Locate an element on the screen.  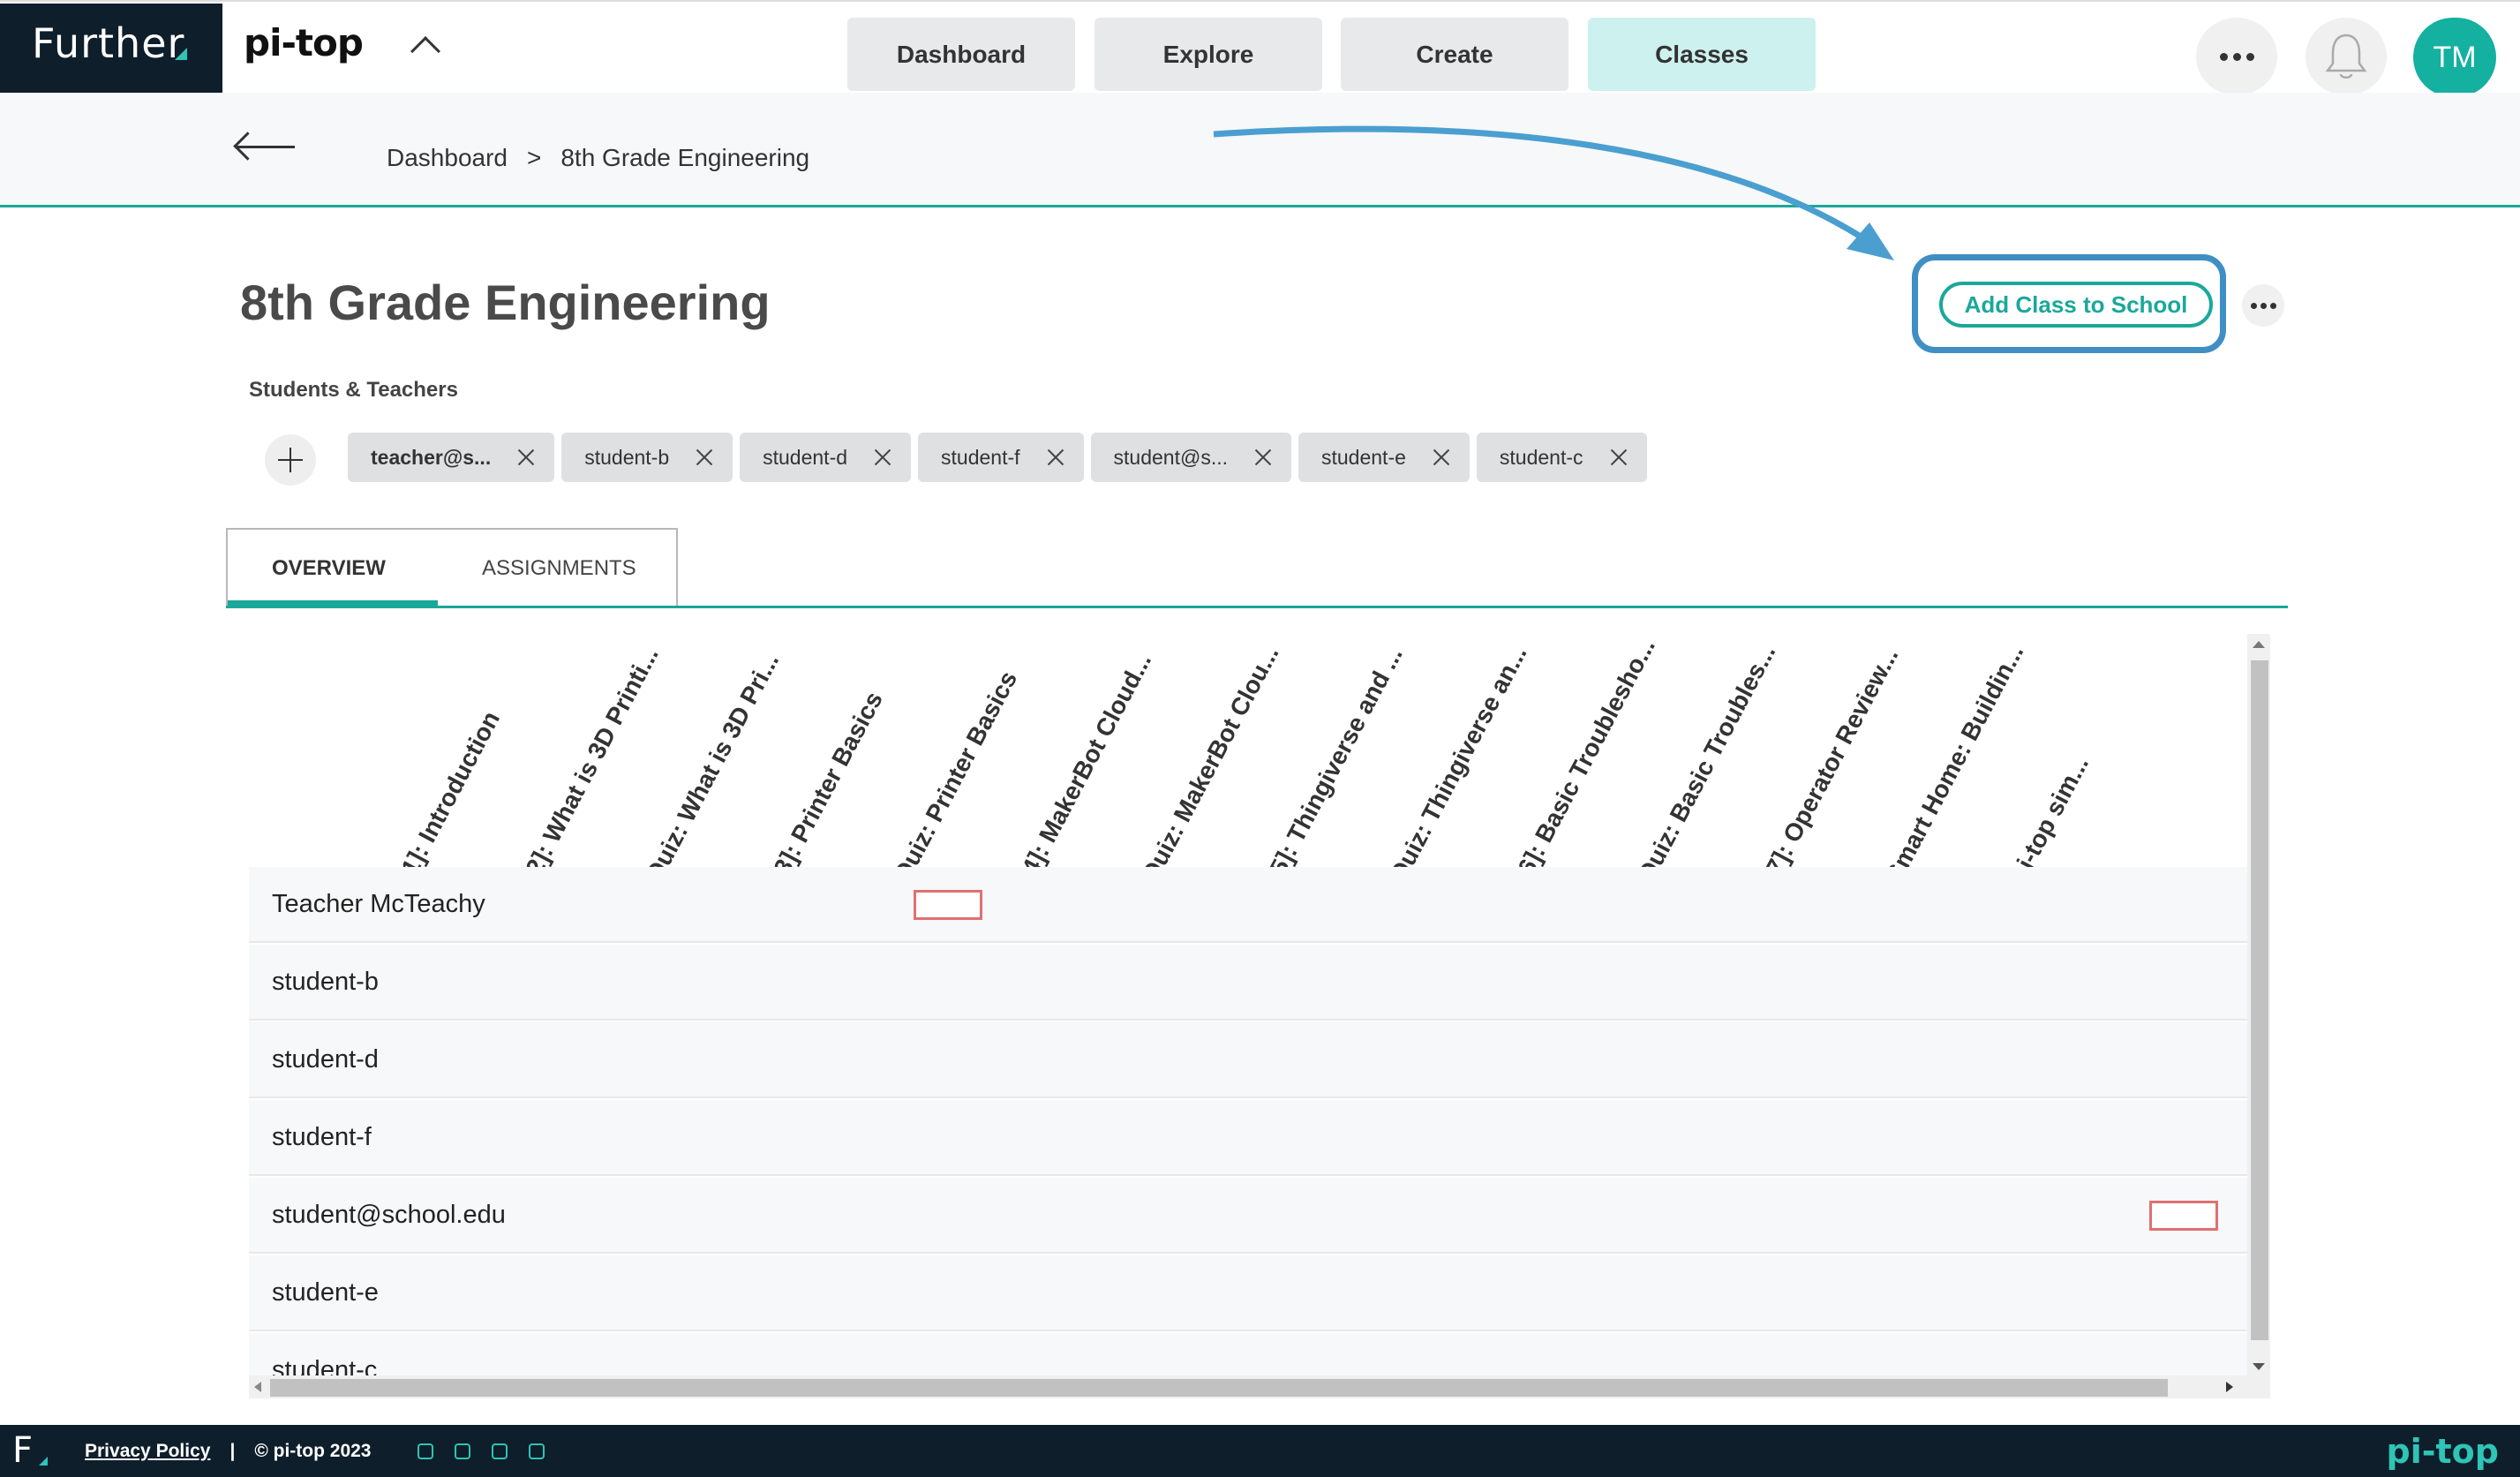
further-logo: Further is located at coordinates (111, 49).